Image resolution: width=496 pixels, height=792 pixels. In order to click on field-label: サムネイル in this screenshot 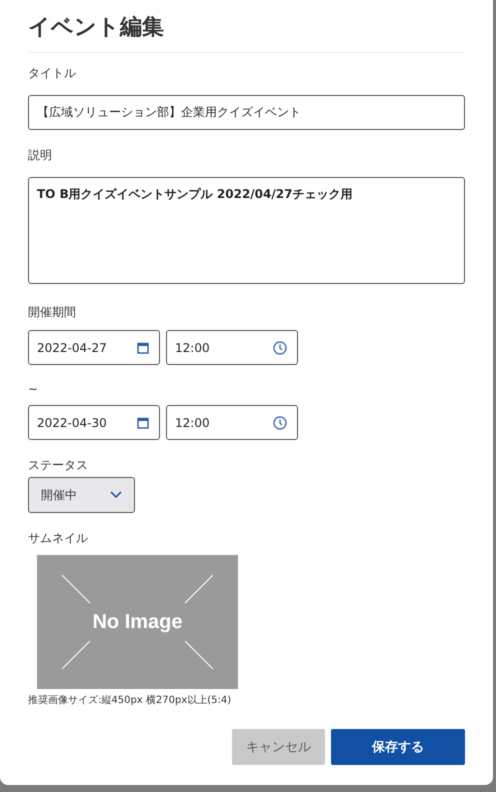, I will do `click(58, 538)`.